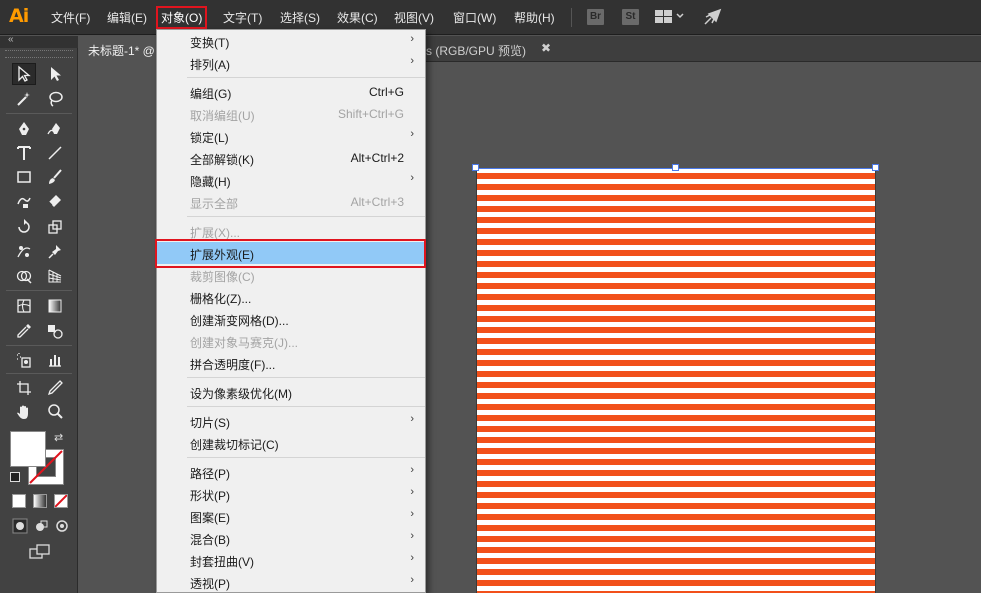 The width and height of the screenshot is (981, 593). I want to click on menu-item-label: 图案(E), so click(210, 518).